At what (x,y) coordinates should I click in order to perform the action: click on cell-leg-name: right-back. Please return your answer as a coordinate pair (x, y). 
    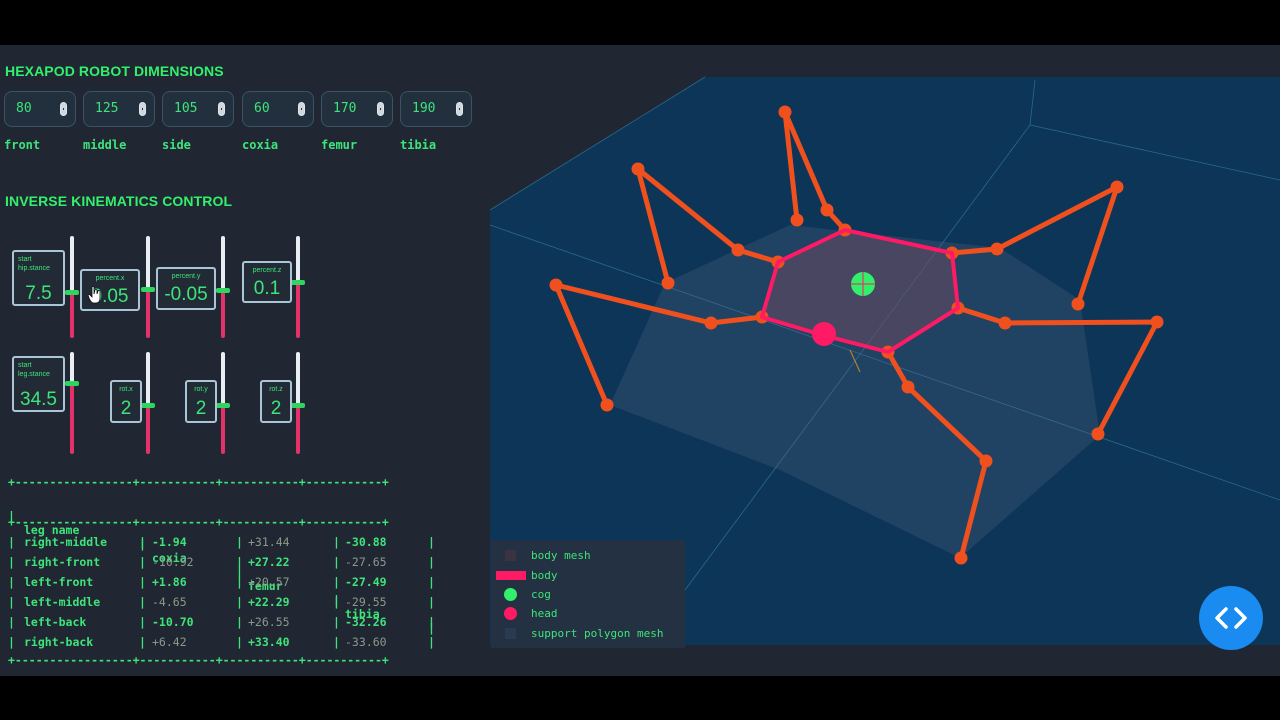
    Looking at the image, I should click on (59, 642).